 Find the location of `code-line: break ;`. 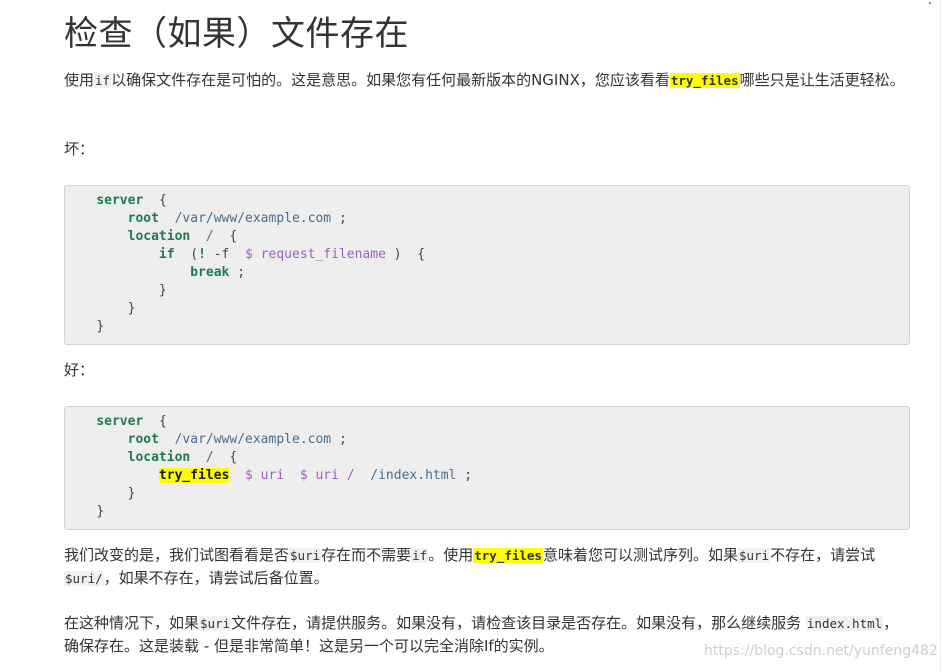

code-line: break ; is located at coordinates (218, 272).